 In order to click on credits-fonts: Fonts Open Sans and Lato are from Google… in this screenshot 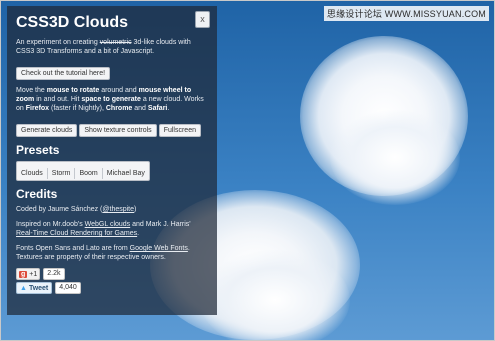, I will do `click(103, 253)`.